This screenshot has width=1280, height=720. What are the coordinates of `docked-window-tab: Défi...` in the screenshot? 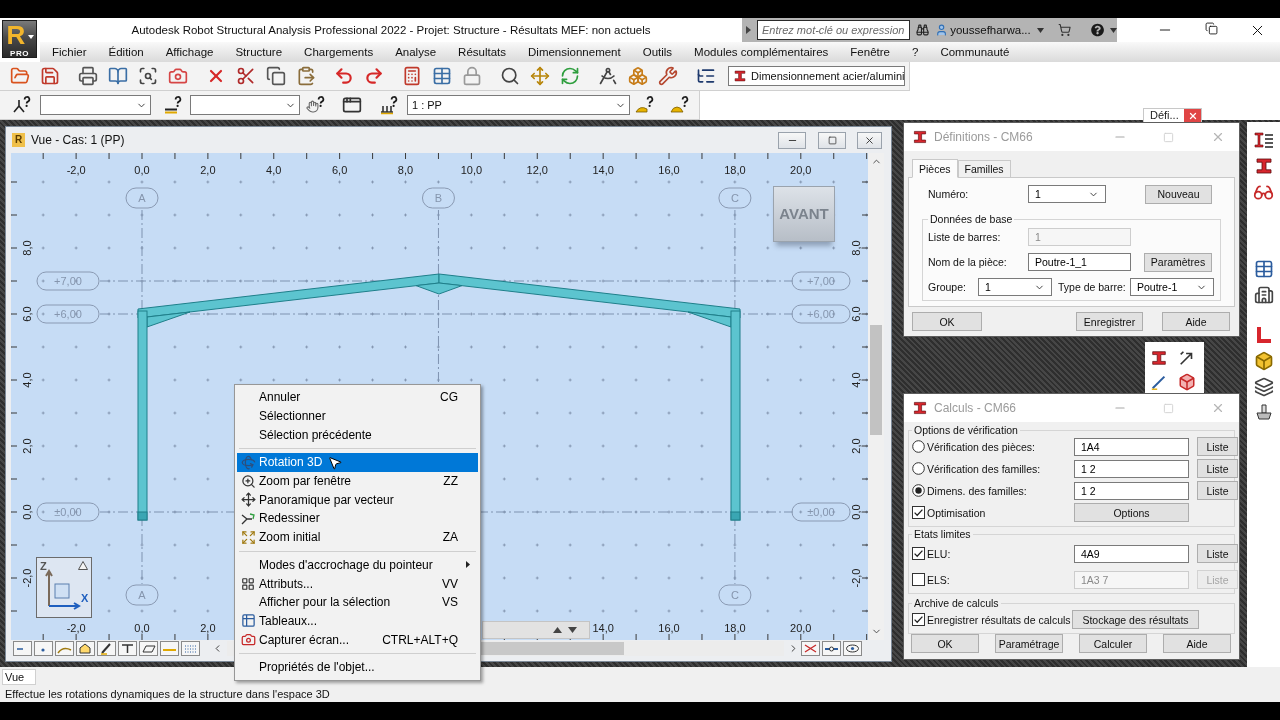 It's located at (1172, 115).